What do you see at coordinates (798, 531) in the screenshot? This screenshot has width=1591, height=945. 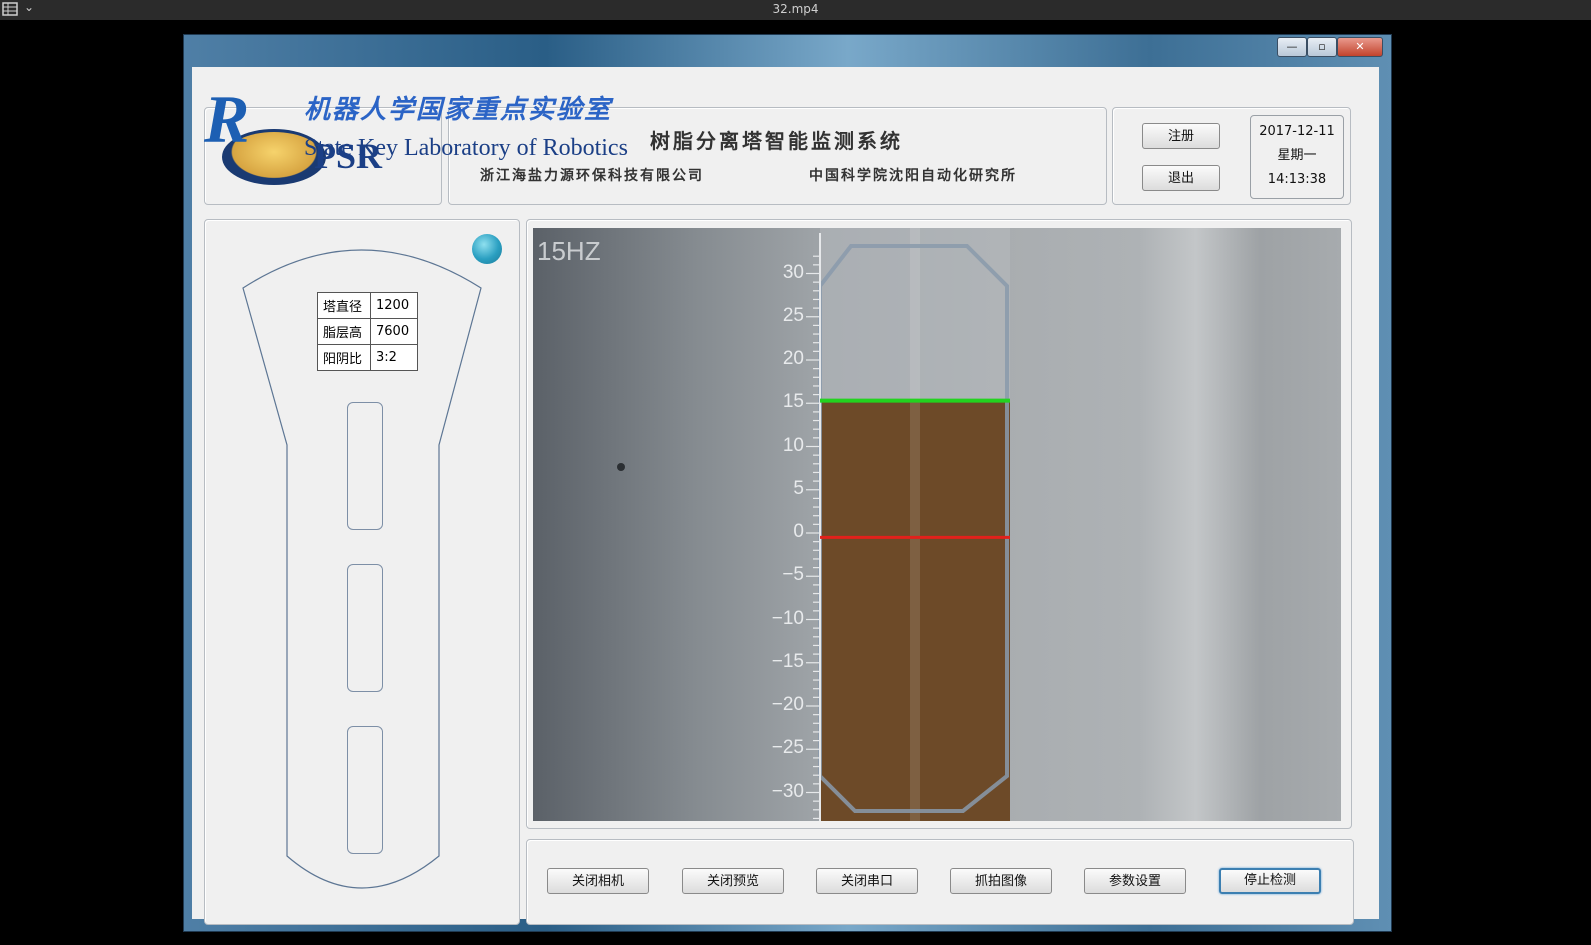 I see `scale-label: 0` at bounding box center [798, 531].